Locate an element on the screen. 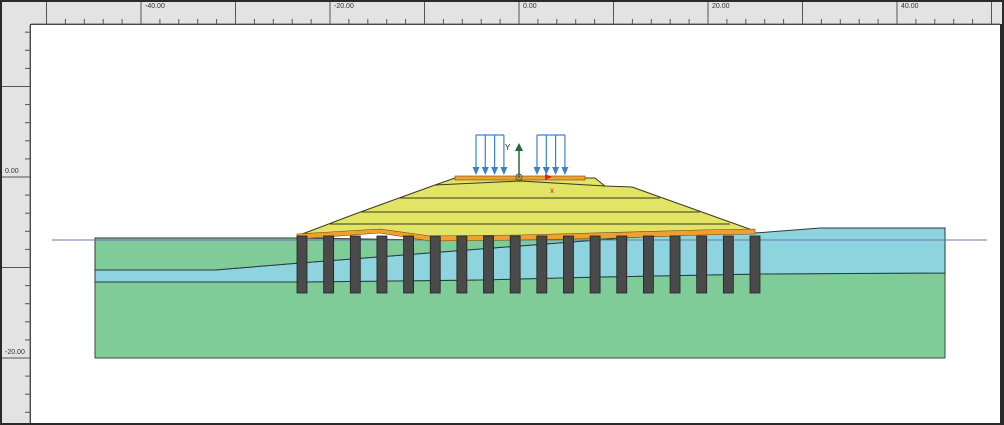 Image resolution: width=1004 pixels, height=425 pixels. ruler-top-label: 40.00 is located at coordinates (910, 6).